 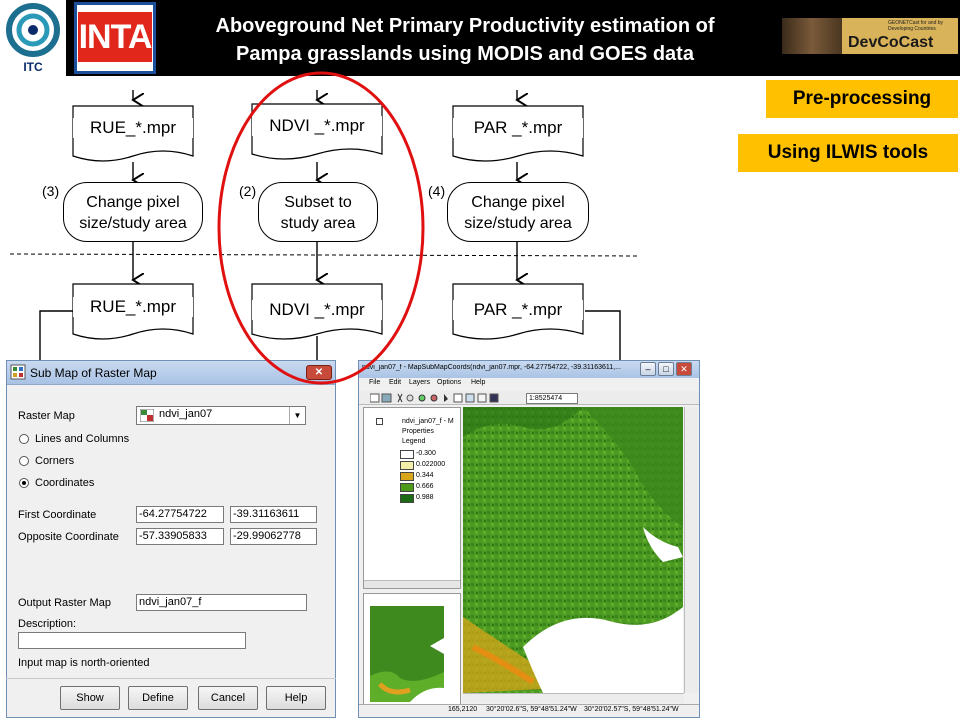 What do you see at coordinates (84, 663) in the screenshot?
I see `north-oriented-note: Input map is north-oriented` at bounding box center [84, 663].